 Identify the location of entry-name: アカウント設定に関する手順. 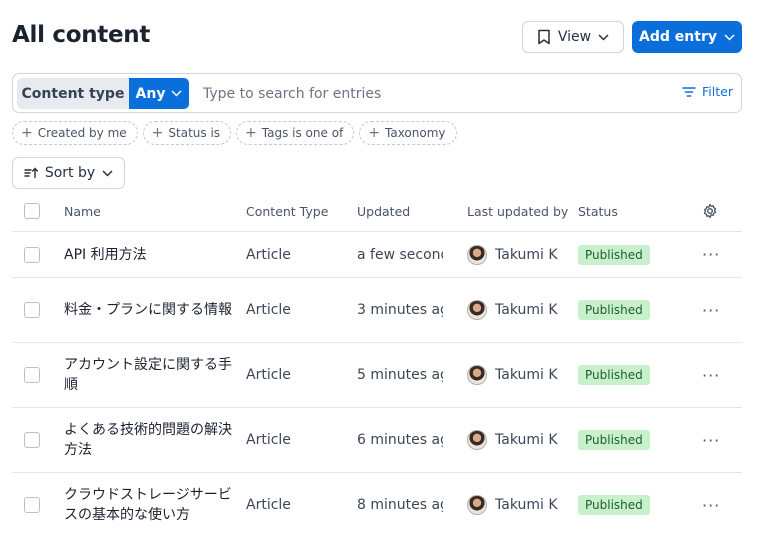
(149, 375).